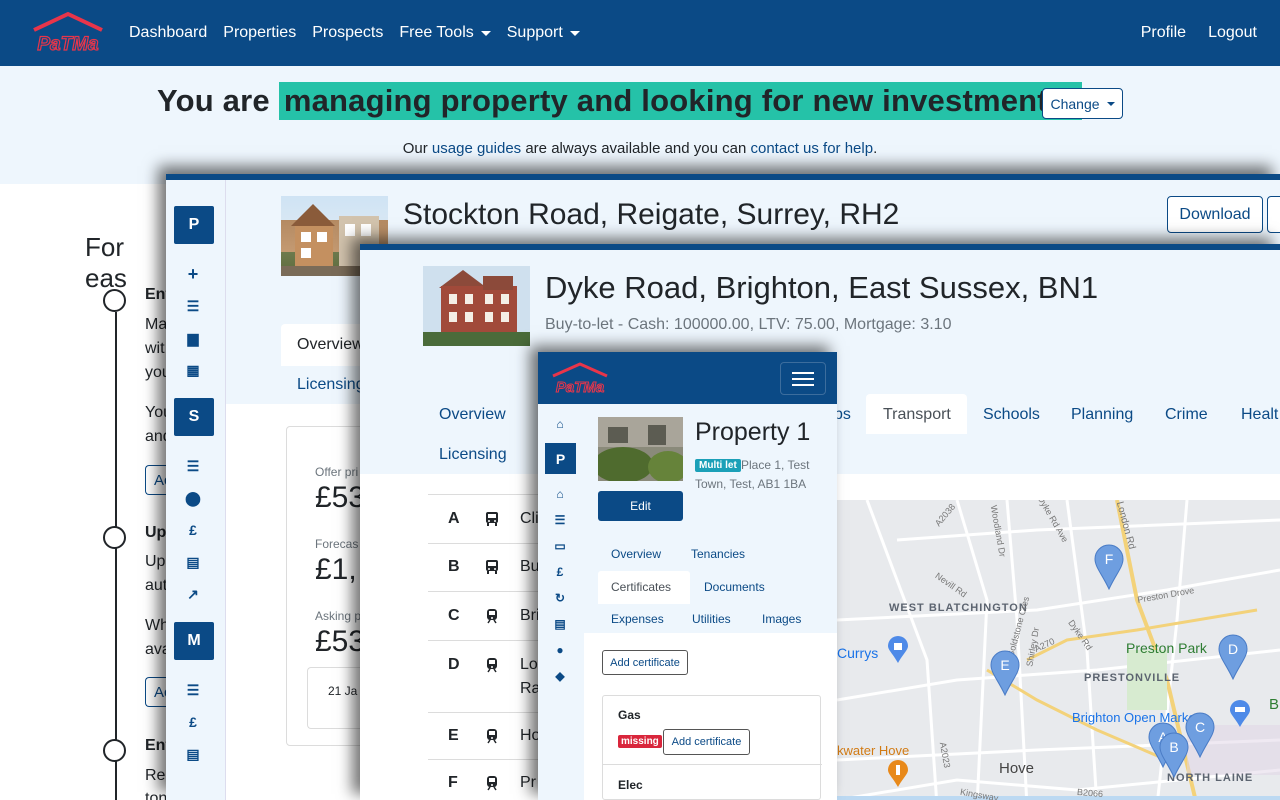  I want to click on nav-properties-link: Properties, so click(259, 33).